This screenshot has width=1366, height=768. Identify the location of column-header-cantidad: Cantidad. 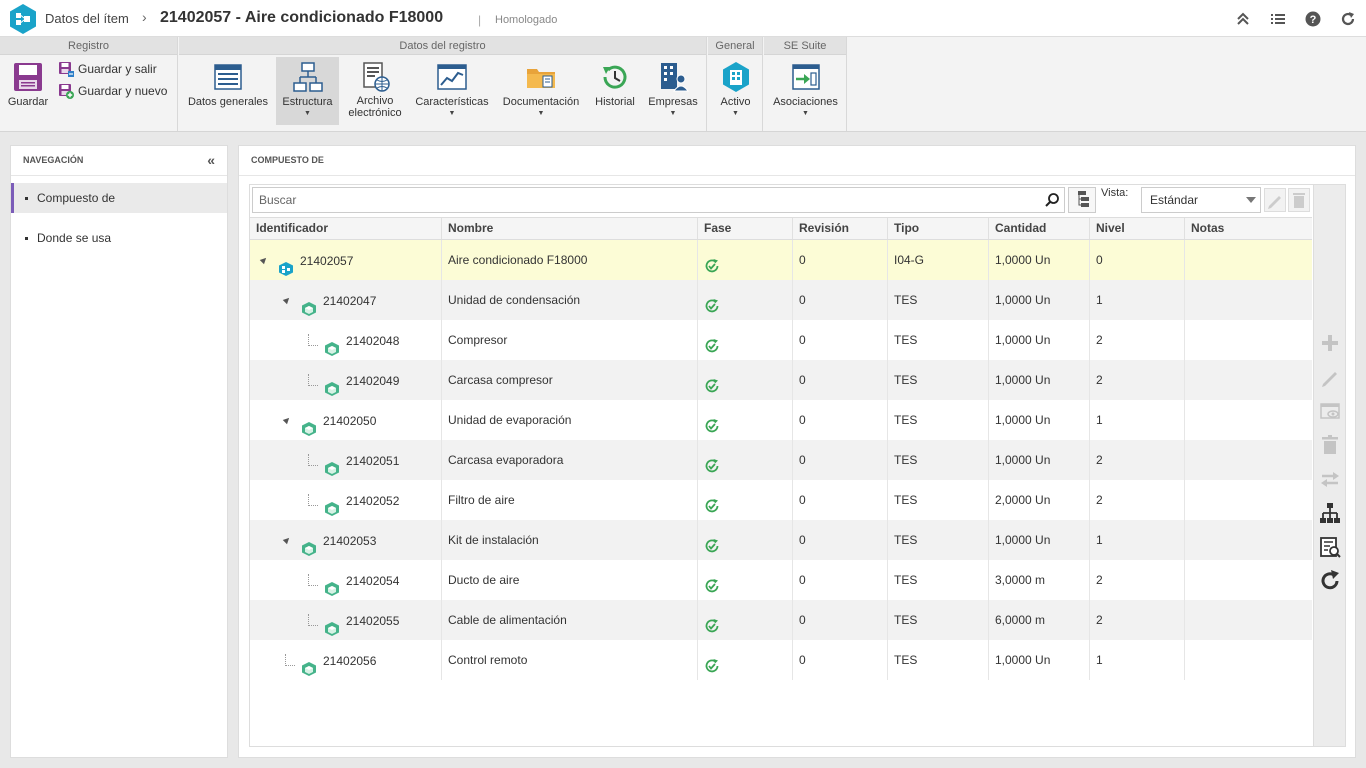
(1038, 228).